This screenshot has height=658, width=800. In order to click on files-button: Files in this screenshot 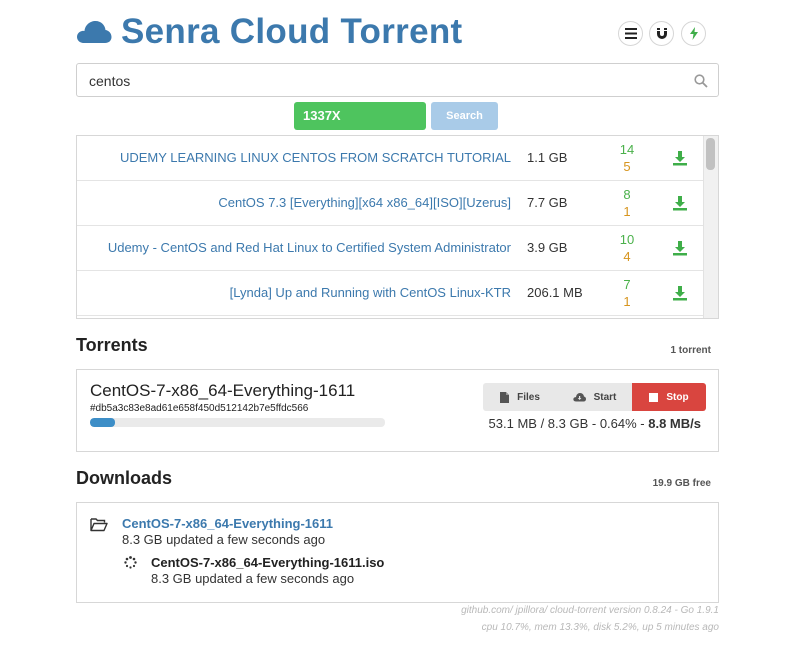, I will do `click(520, 397)`.